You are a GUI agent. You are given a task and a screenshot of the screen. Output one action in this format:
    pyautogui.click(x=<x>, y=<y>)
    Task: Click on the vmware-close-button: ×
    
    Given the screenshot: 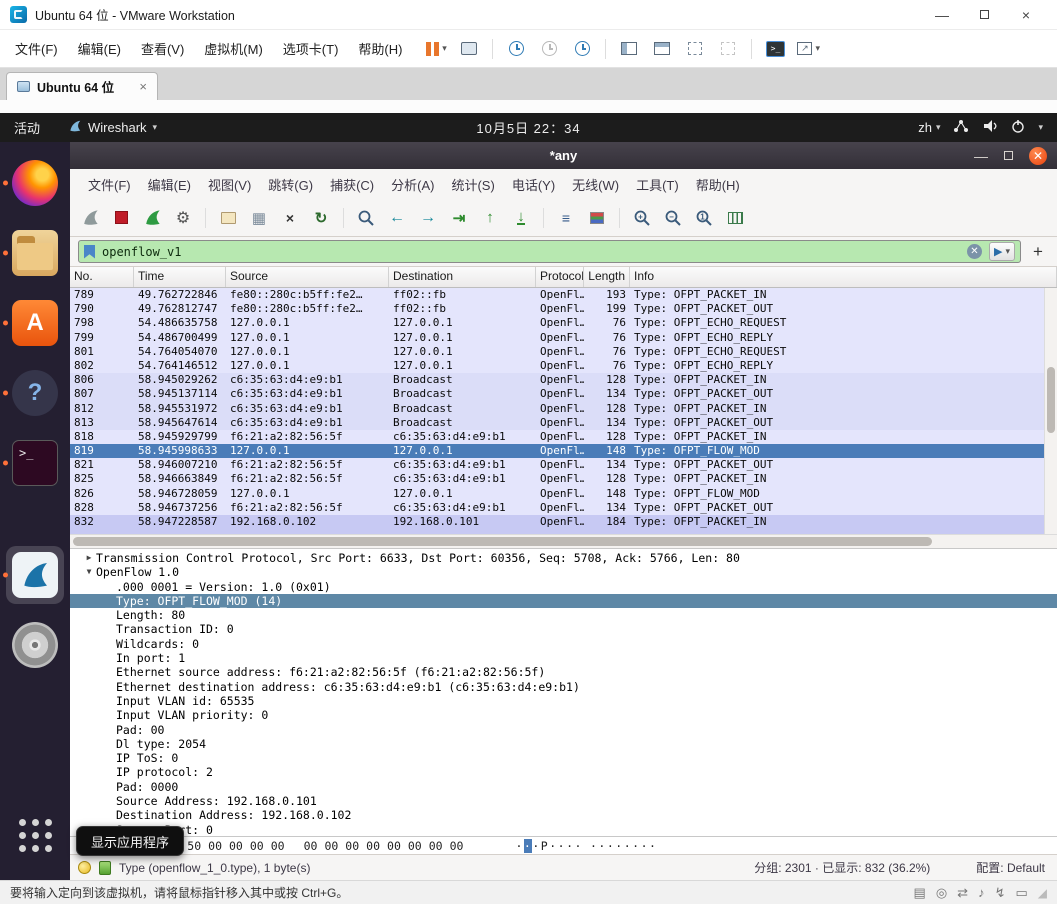 What is the action you would take?
    pyautogui.click(x=1026, y=15)
    